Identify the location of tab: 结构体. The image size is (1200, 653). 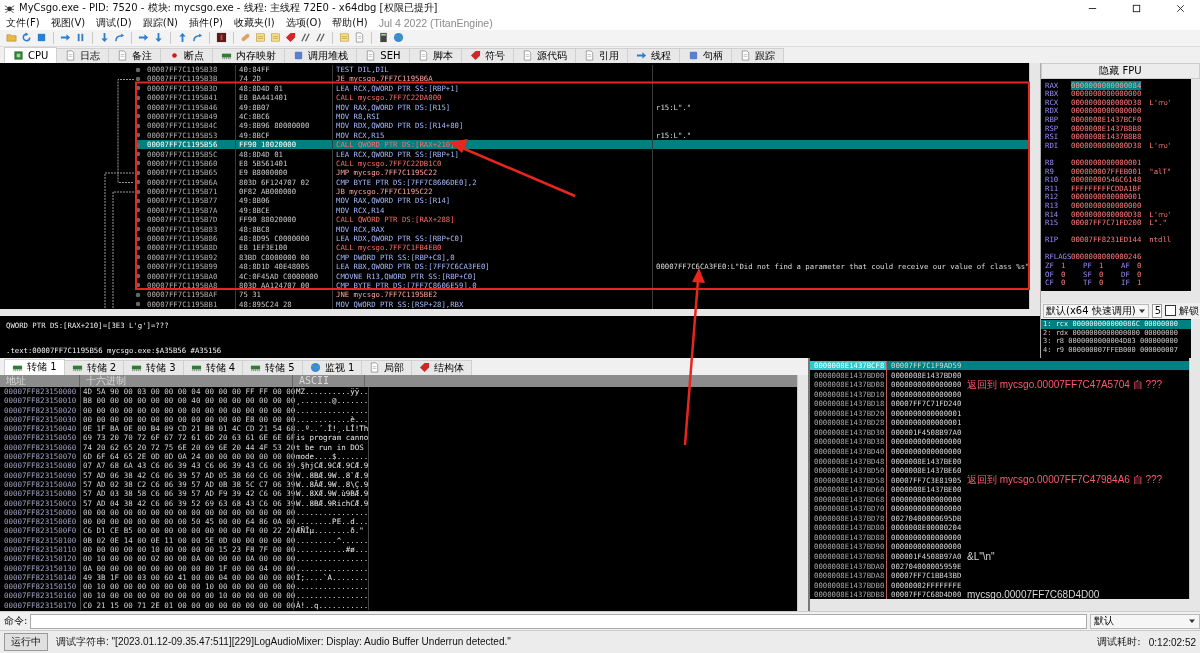
(442, 367).